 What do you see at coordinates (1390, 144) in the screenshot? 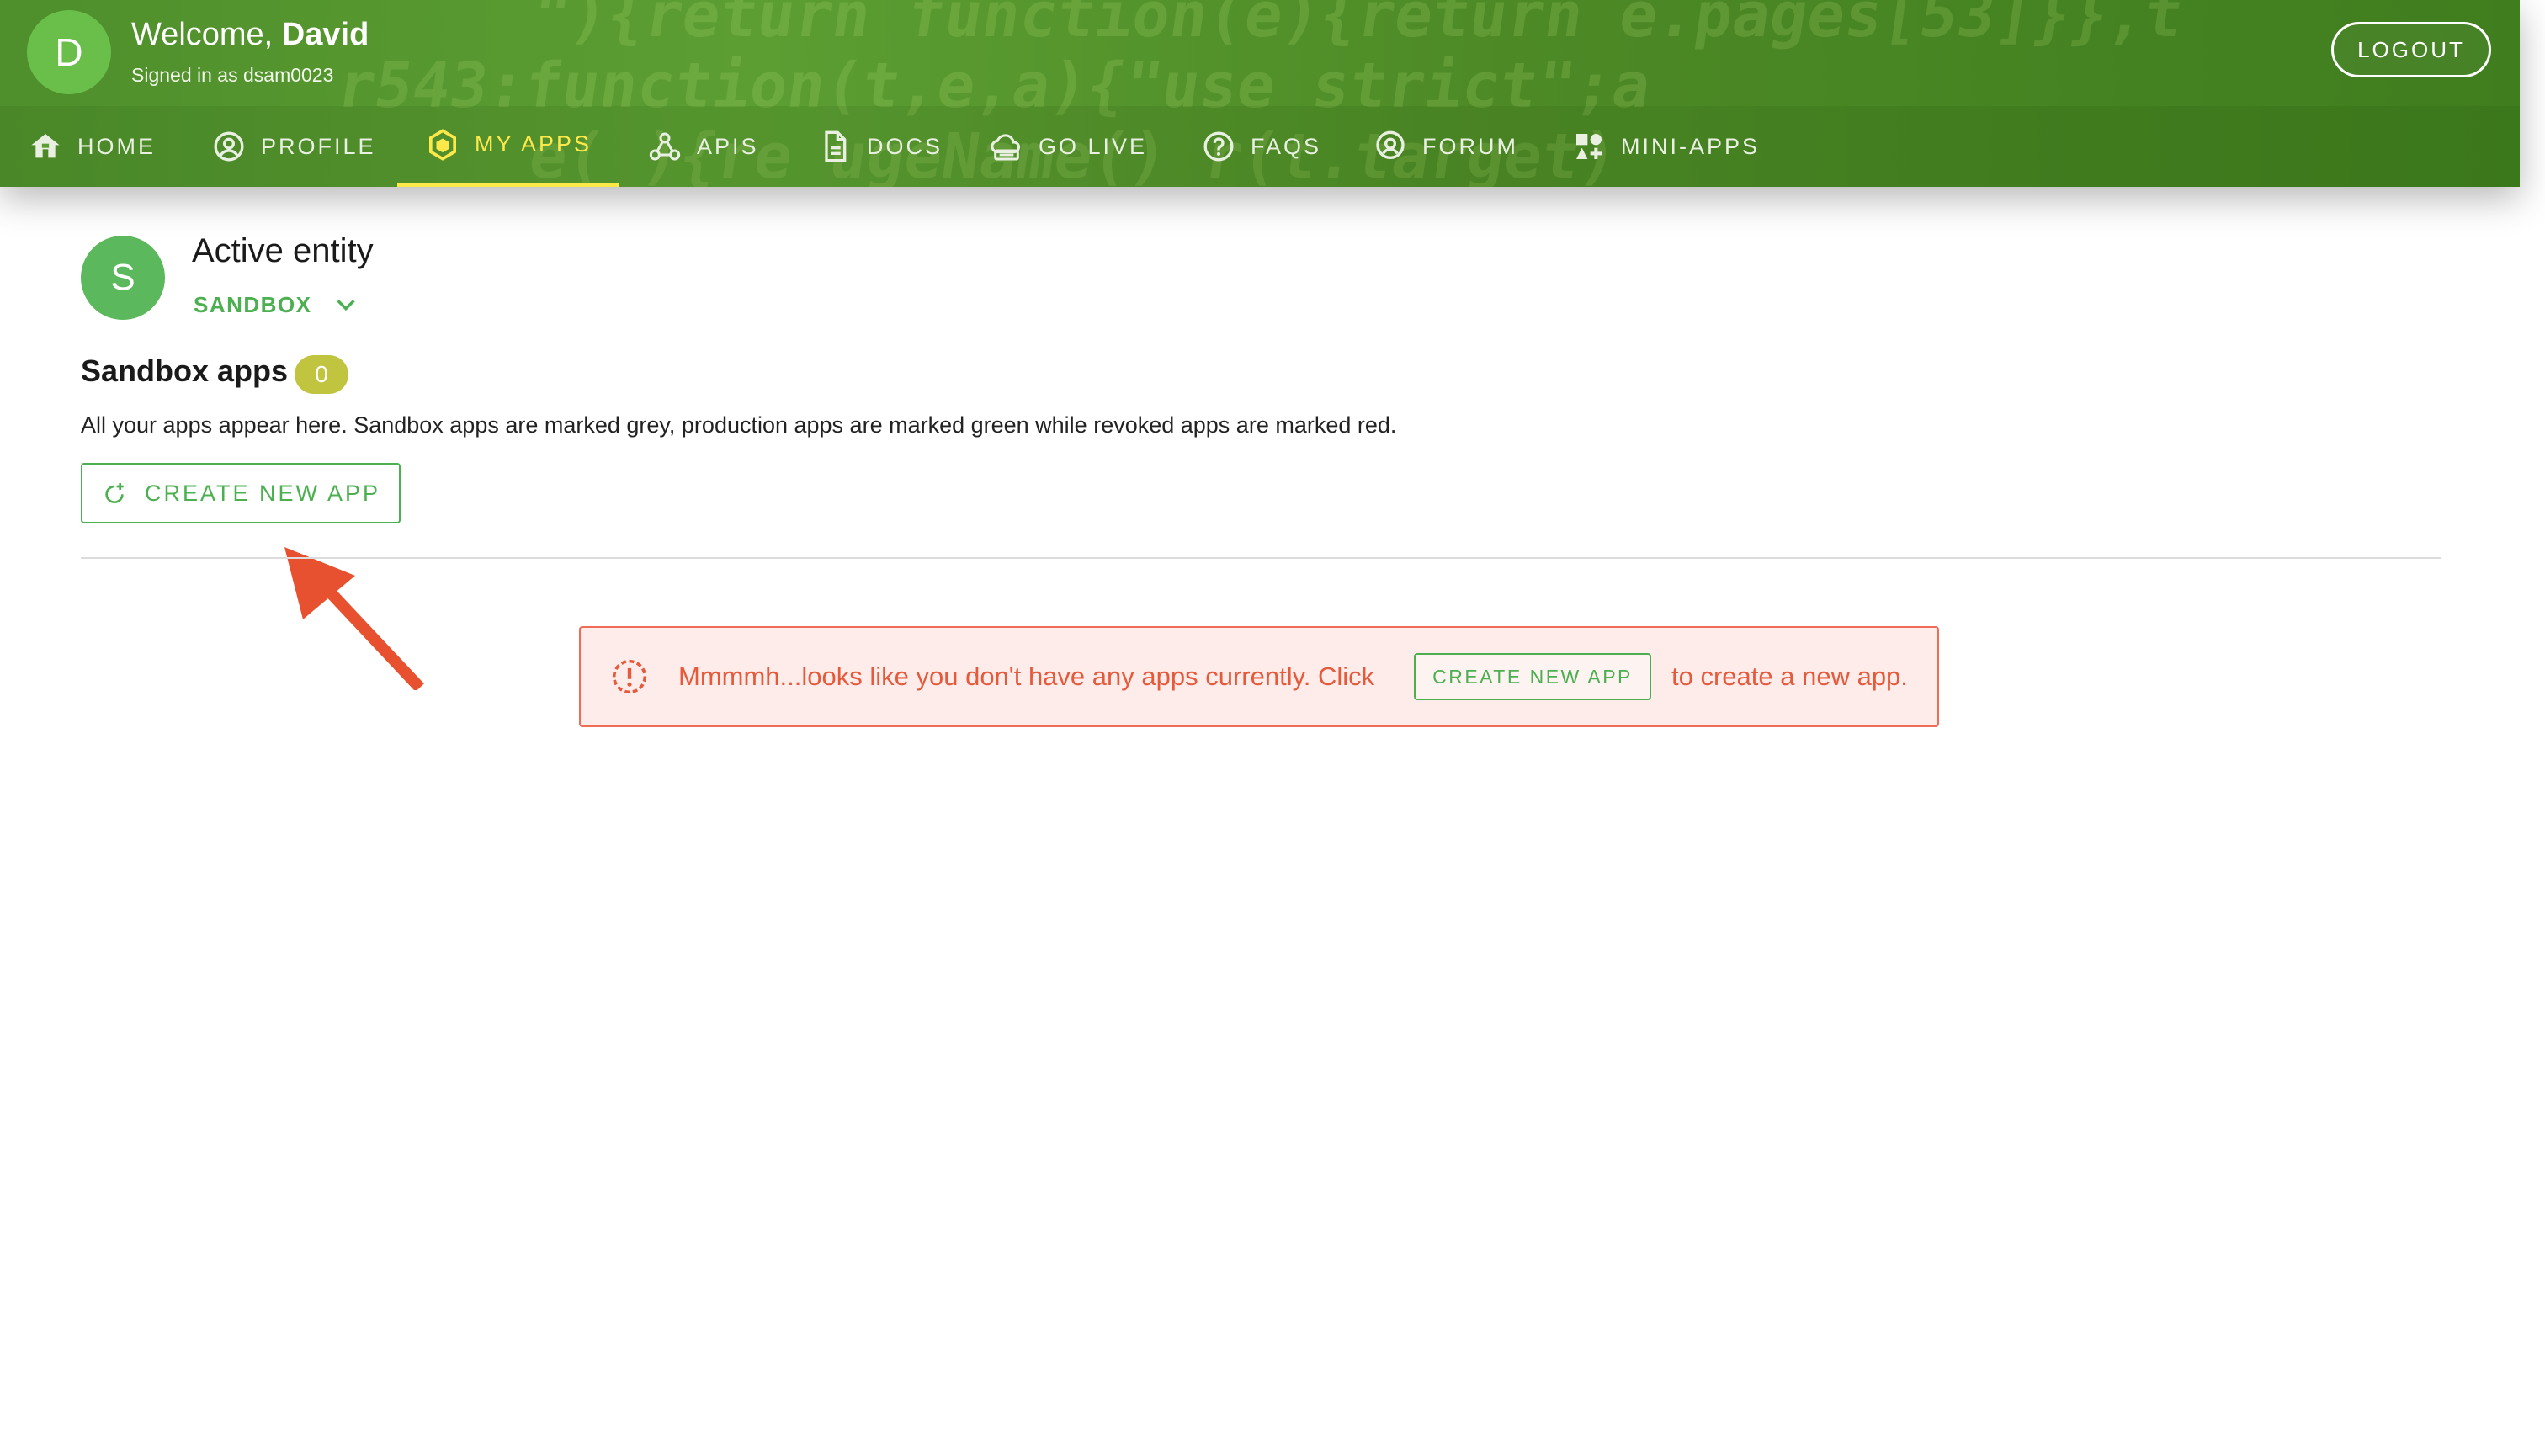
I see `forum-icon` at bounding box center [1390, 144].